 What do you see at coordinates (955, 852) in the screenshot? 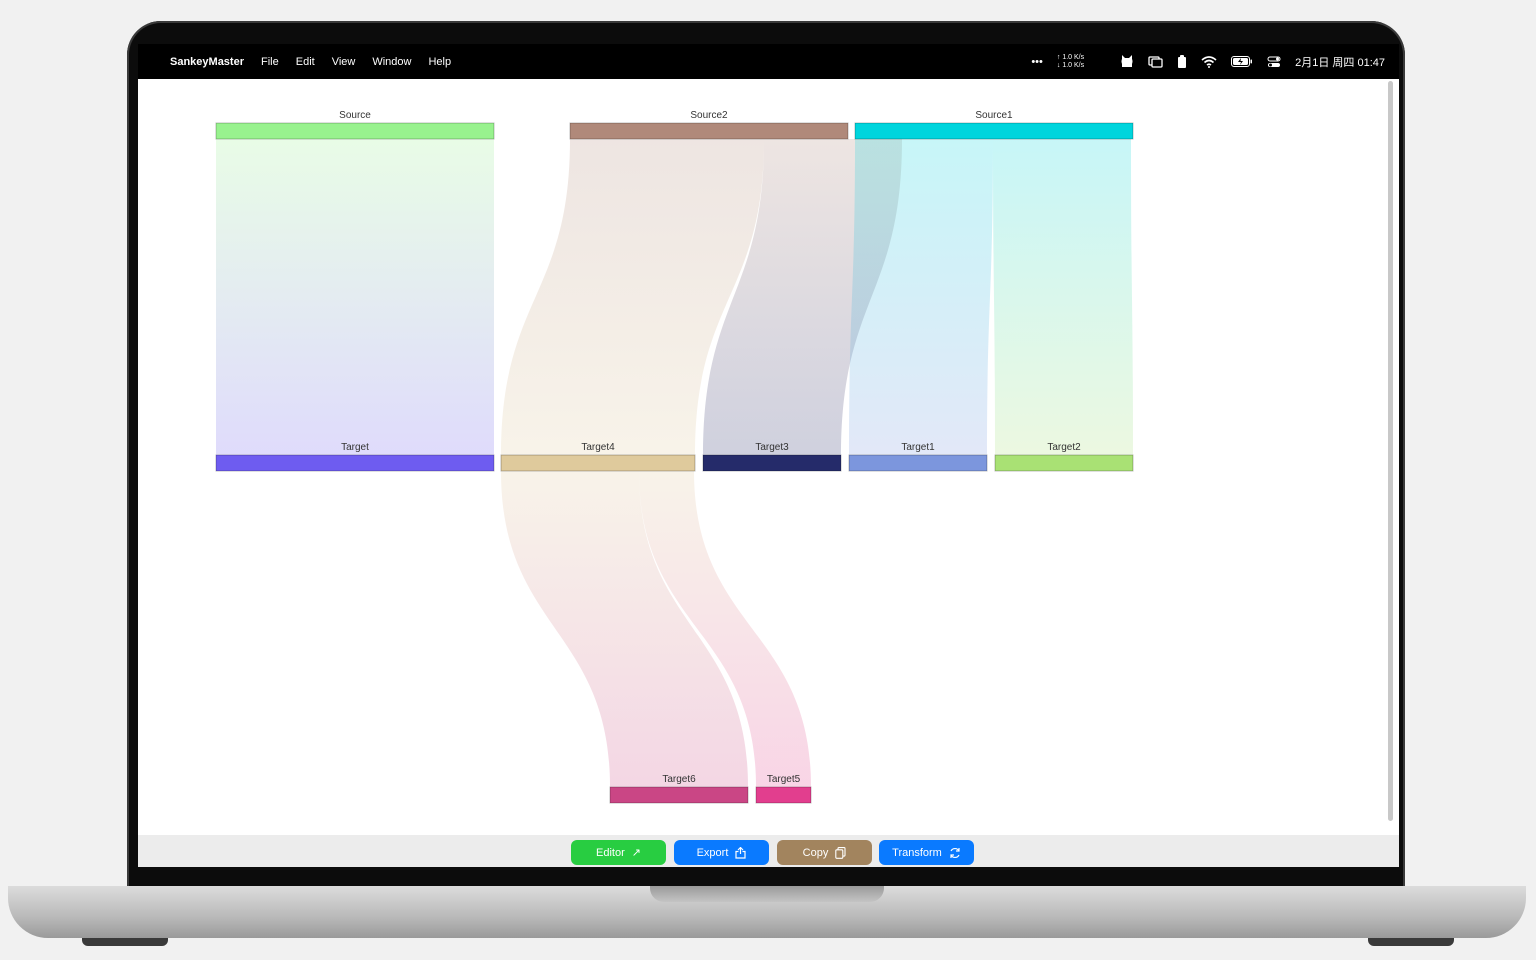
I see `refresh-icon` at bounding box center [955, 852].